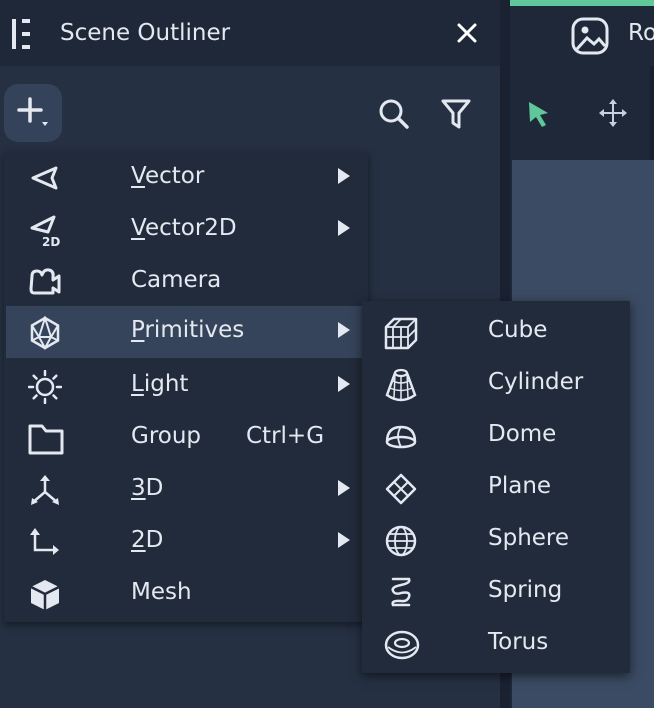 The width and height of the screenshot is (654, 708). I want to click on vector-icon, so click(44, 178).